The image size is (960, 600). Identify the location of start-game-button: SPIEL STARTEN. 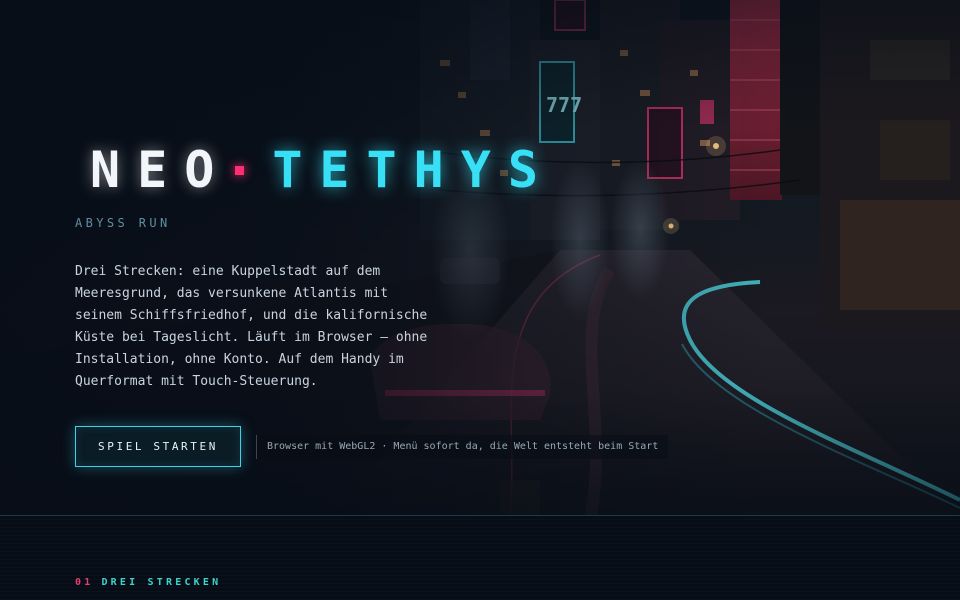
(158, 446).